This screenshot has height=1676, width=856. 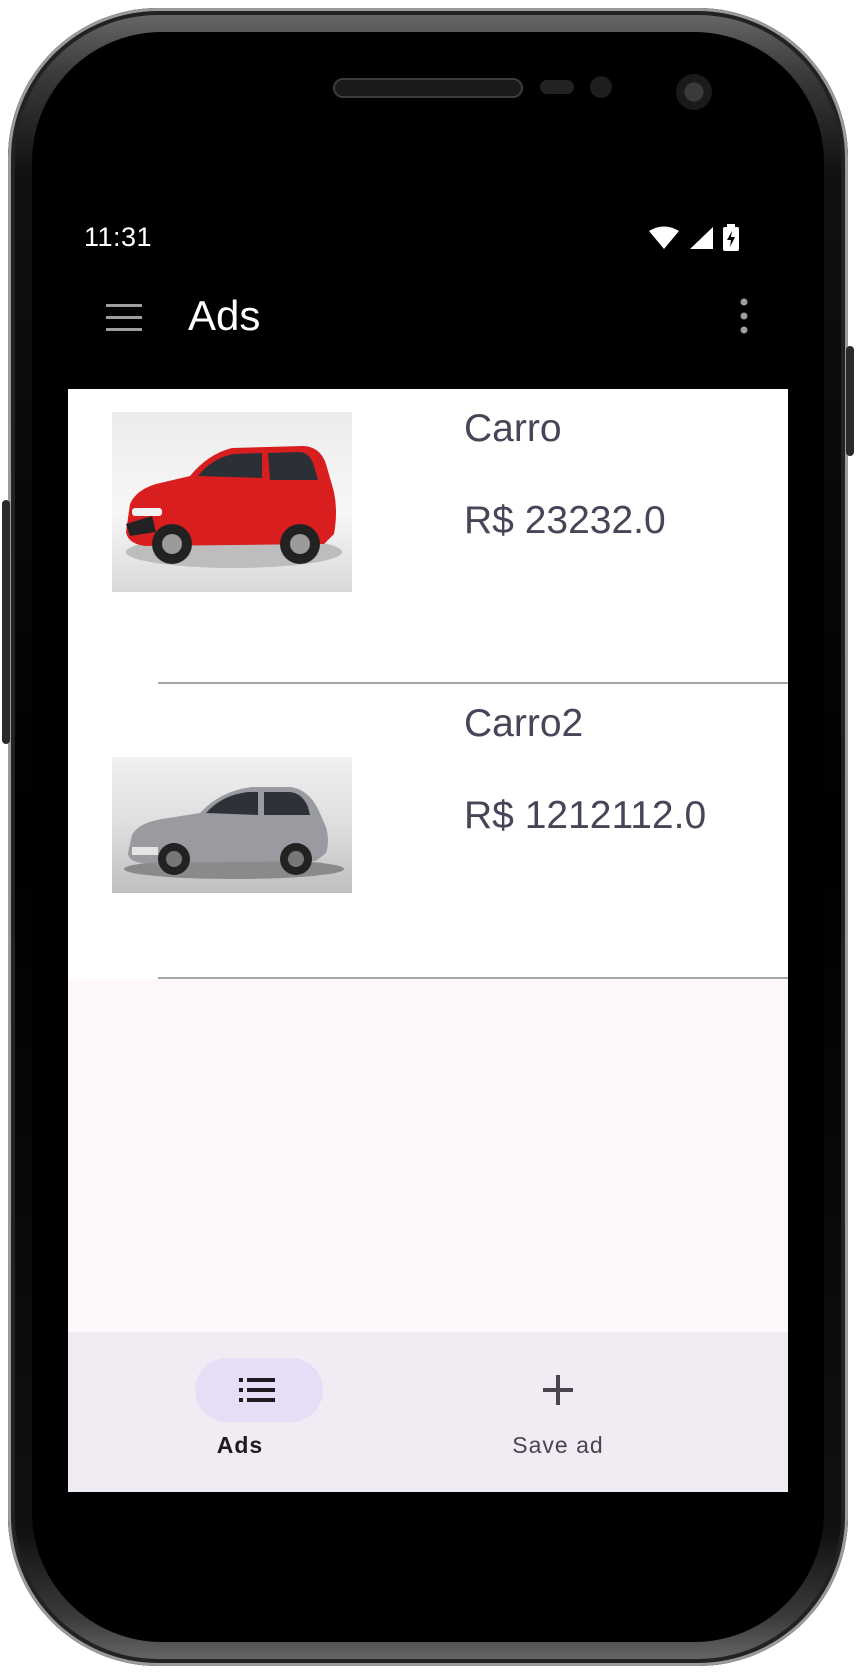 I want to click on earpiece-speaker, so click(x=428, y=88).